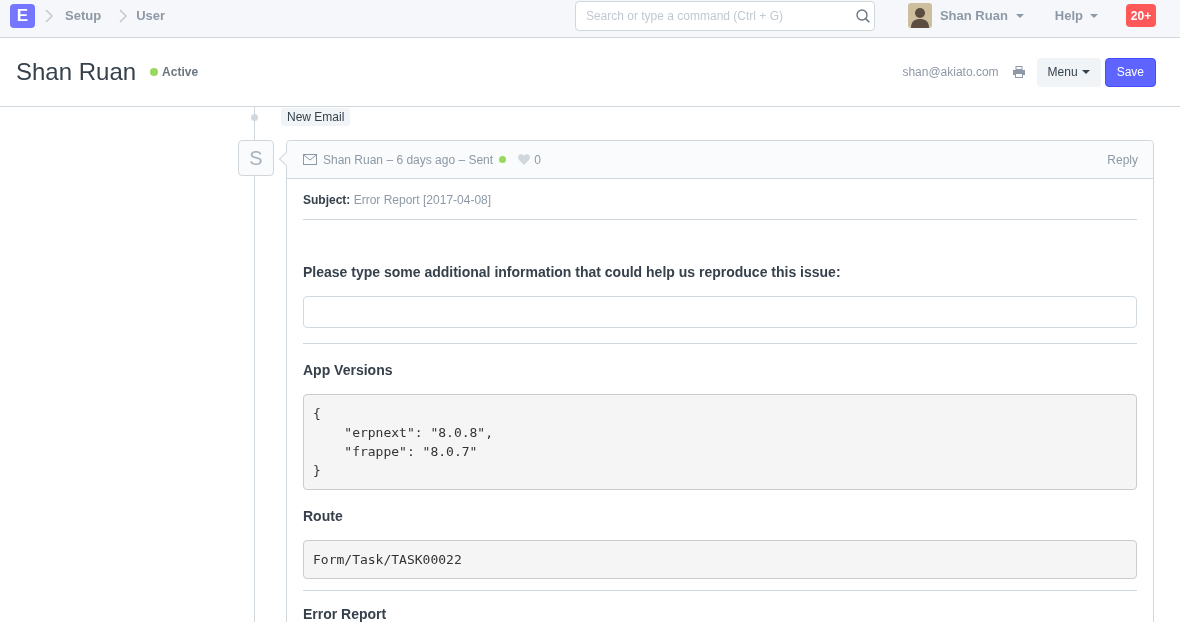 The height and width of the screenshot is (622, 1180). Describe the element at coordinates (408, 160) in the screenshot. I see `message-meta: Shan Ruan – 6 days ago – Sent` at that location.